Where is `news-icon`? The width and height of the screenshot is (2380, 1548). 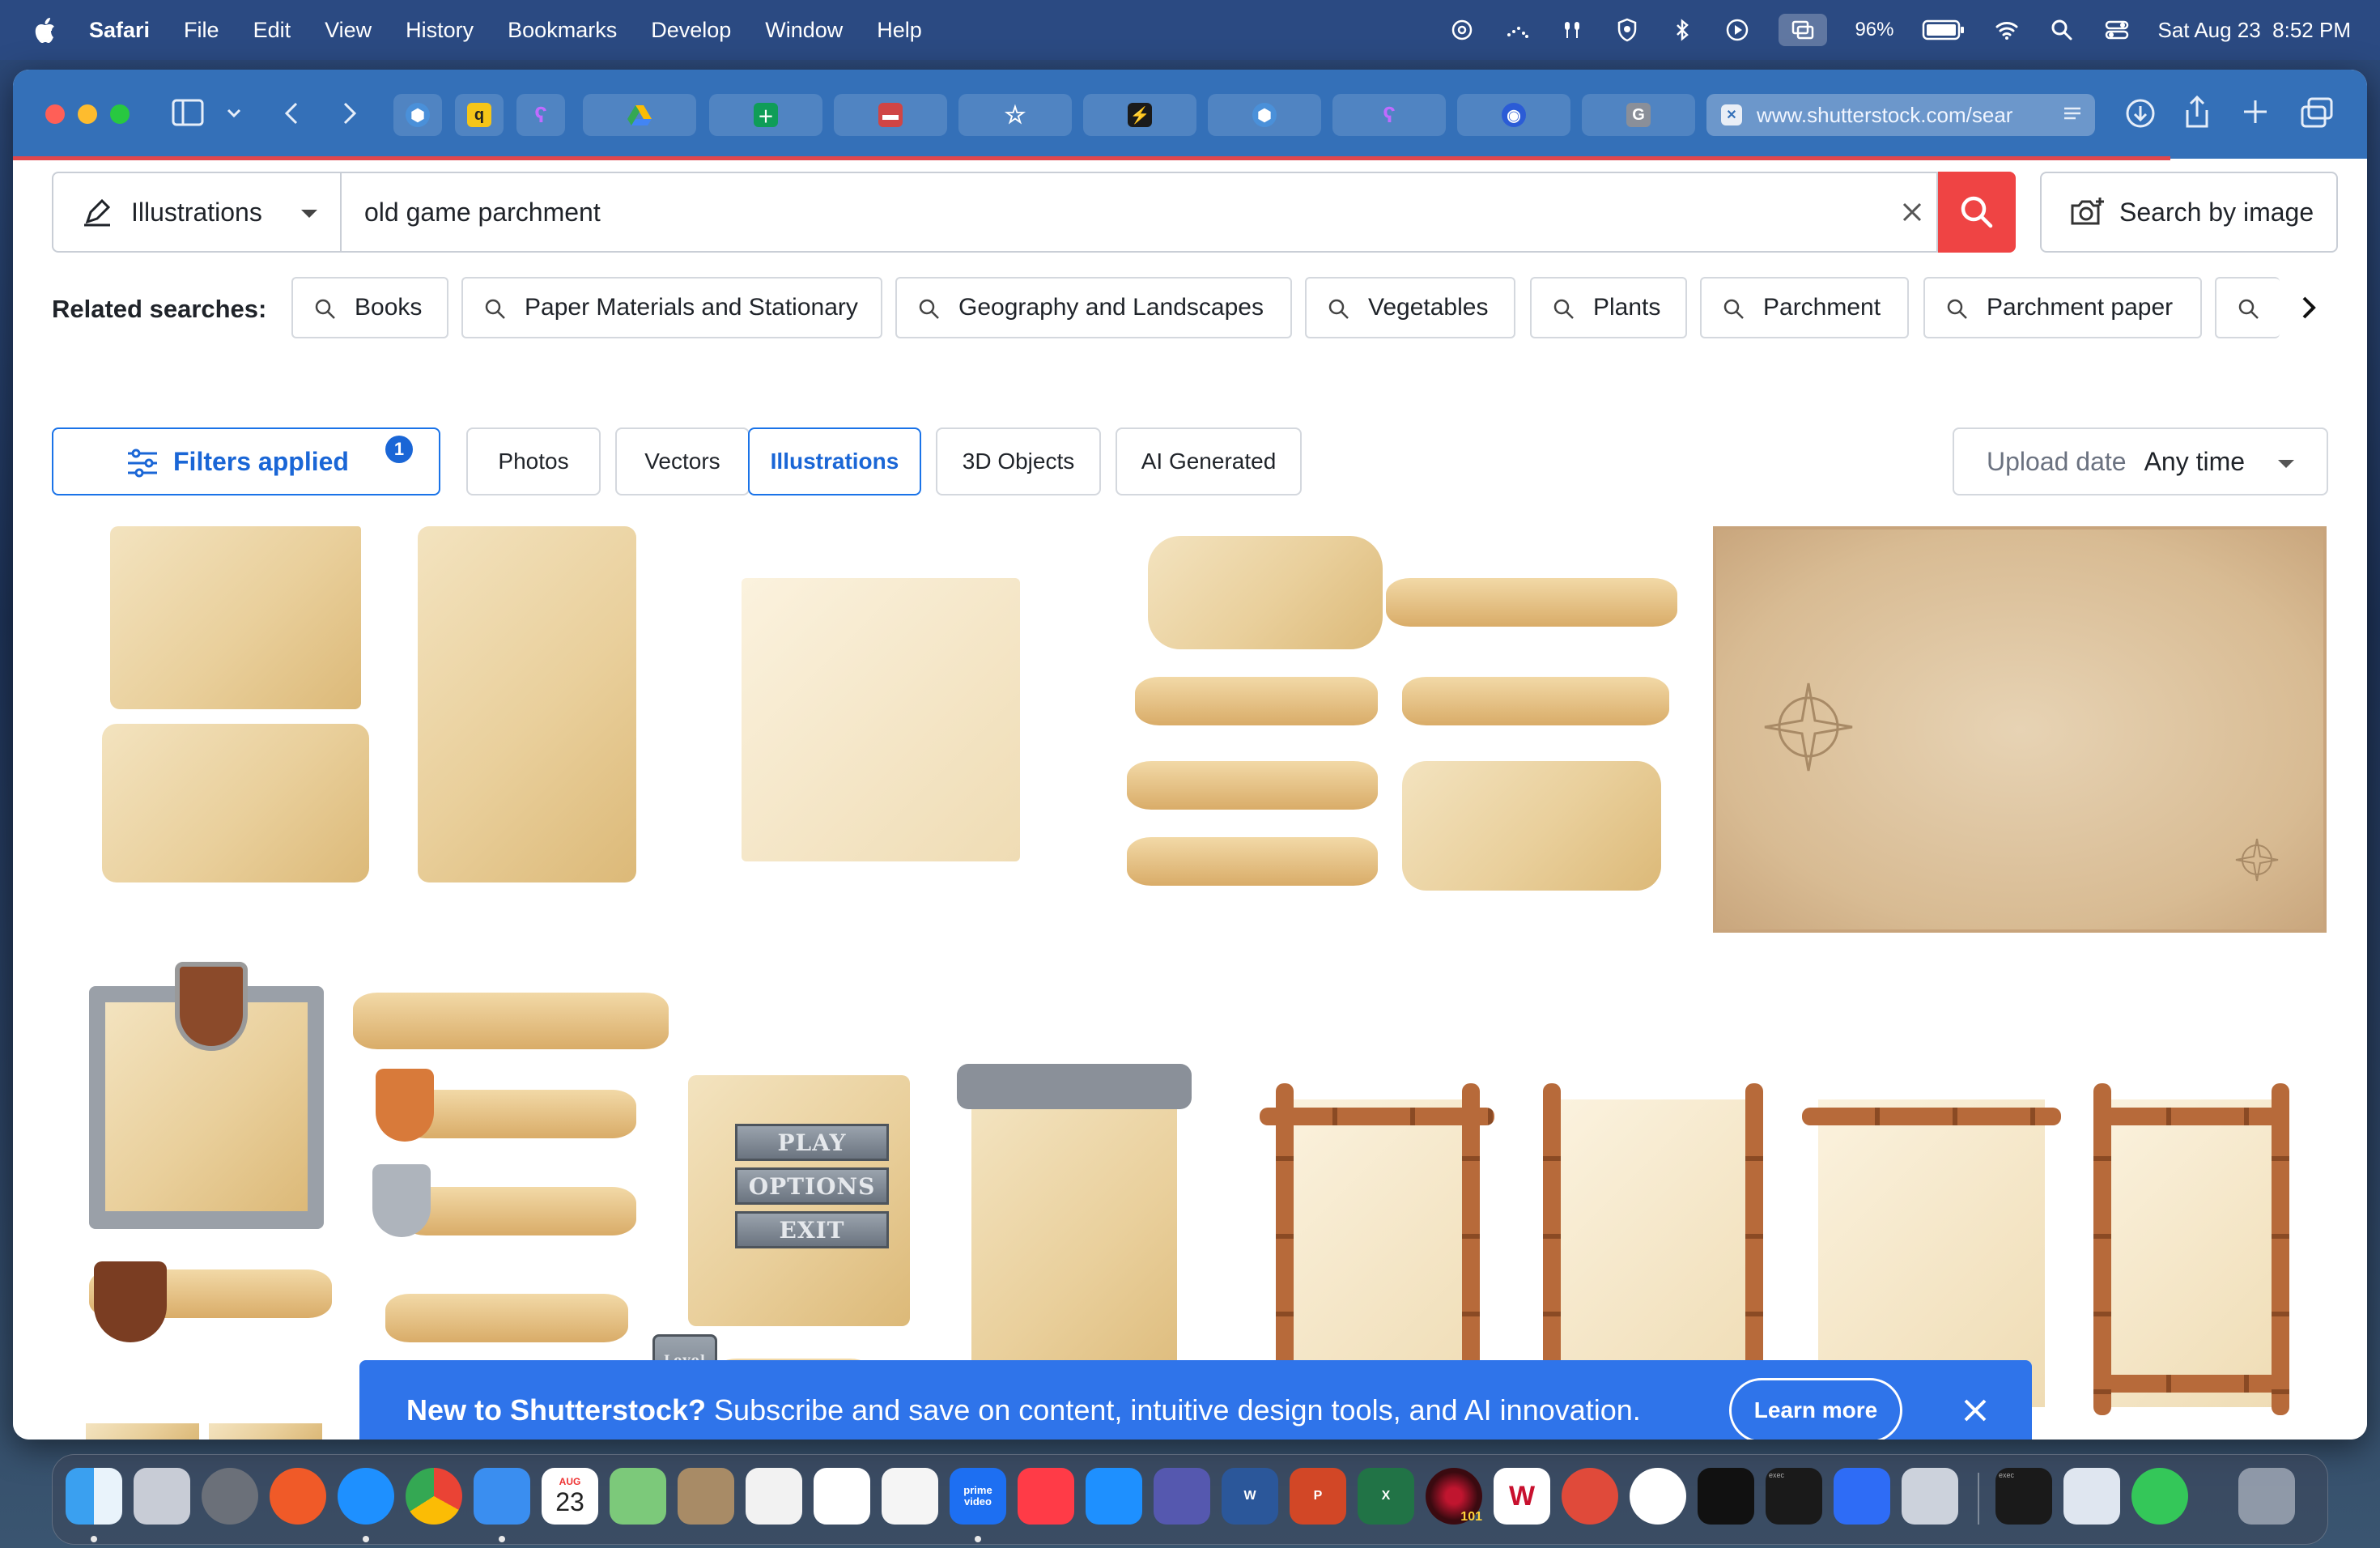 news-icon is located at coordinates (1046, 1497).